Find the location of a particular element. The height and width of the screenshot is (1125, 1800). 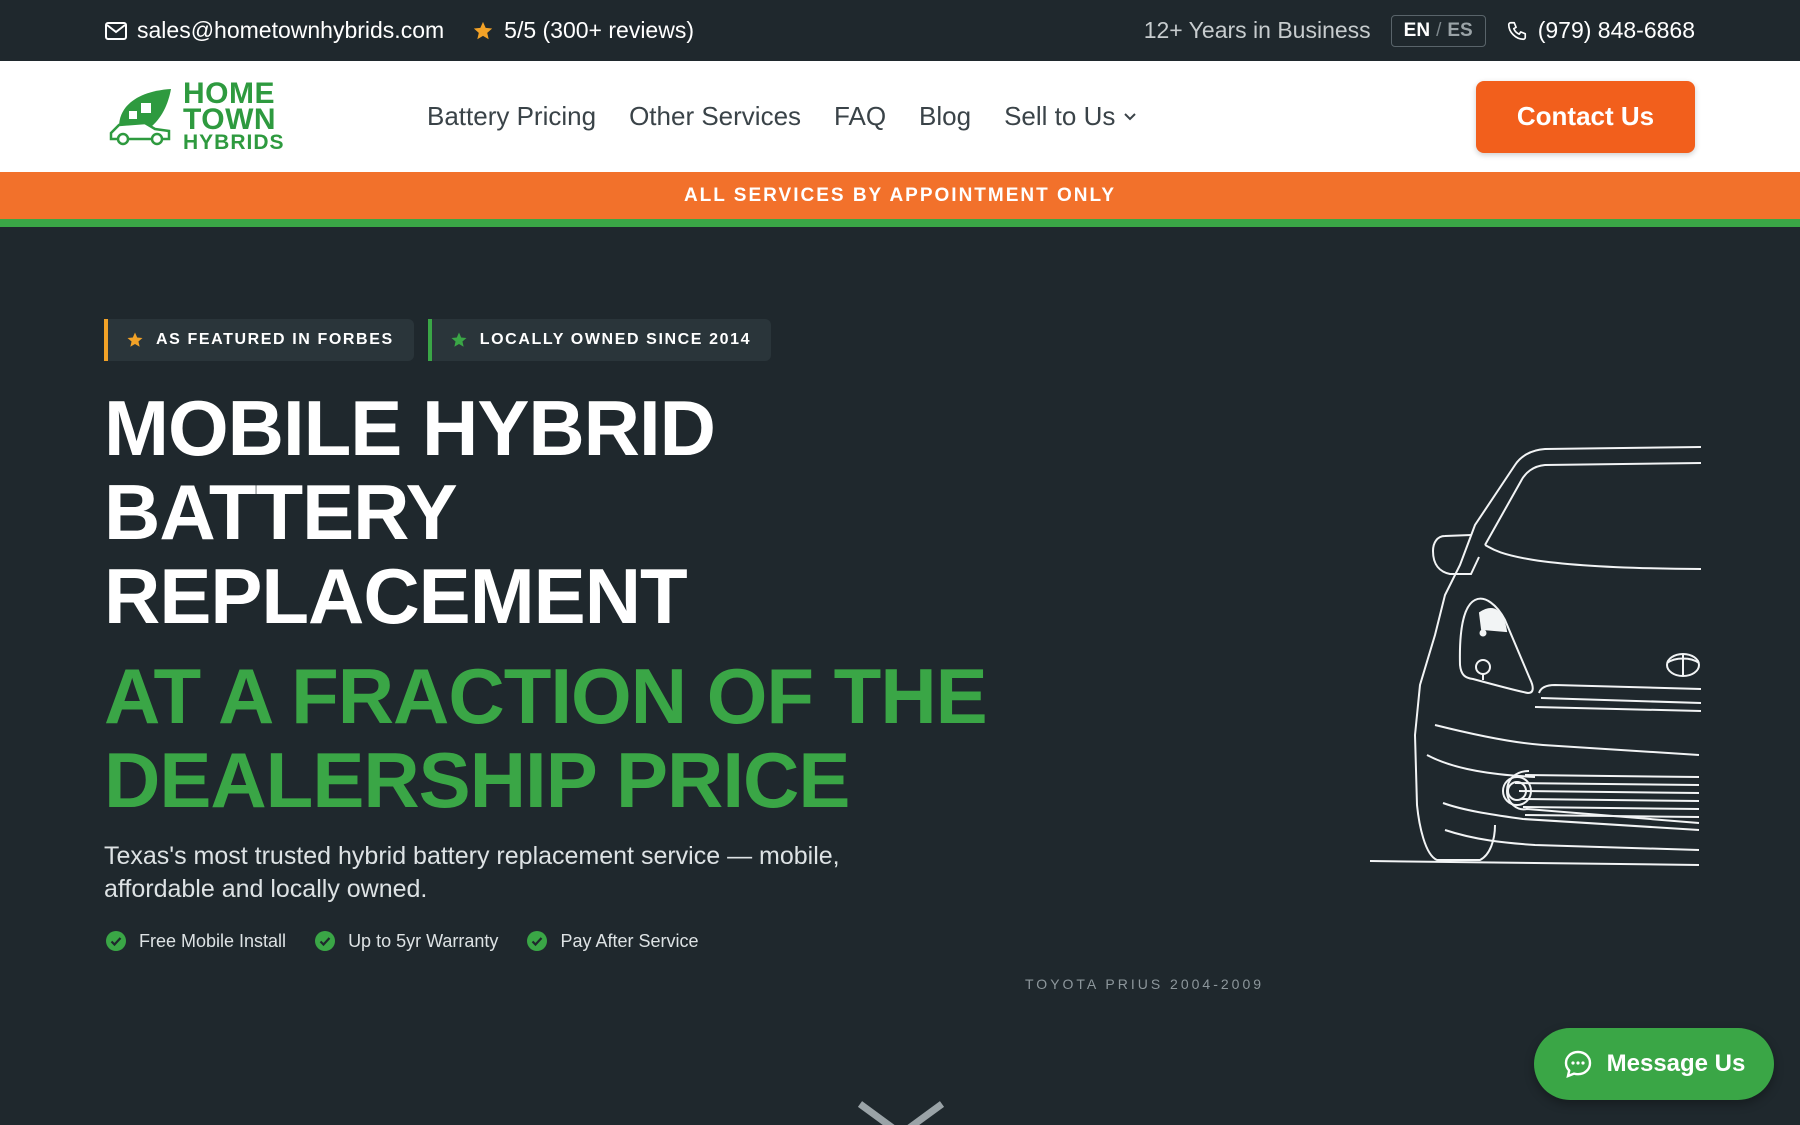

hero-title-line: BATTERY is located at coordinates (281, 512).